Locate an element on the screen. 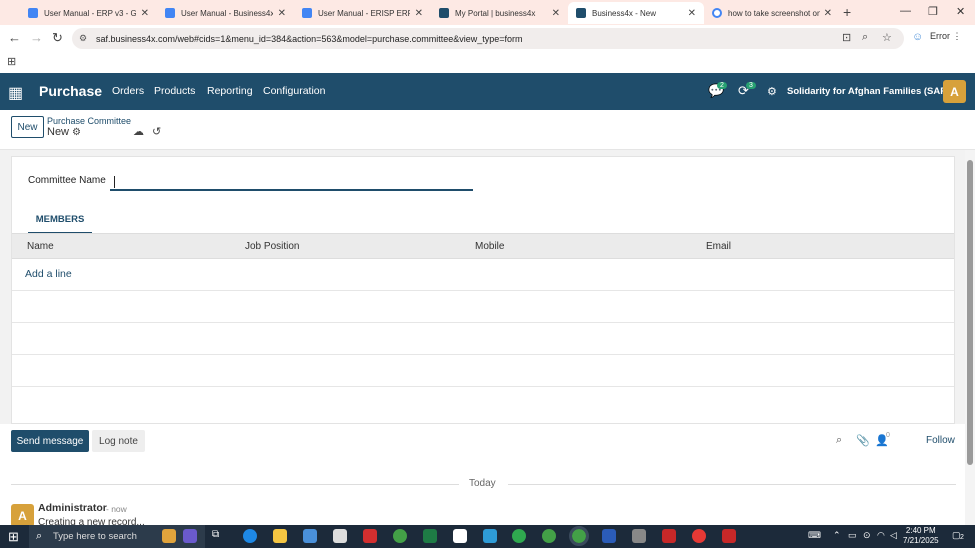 The height and width of the screenshot is (548, 975). volume-icon: ◁ is located at coordinates (893, 535).